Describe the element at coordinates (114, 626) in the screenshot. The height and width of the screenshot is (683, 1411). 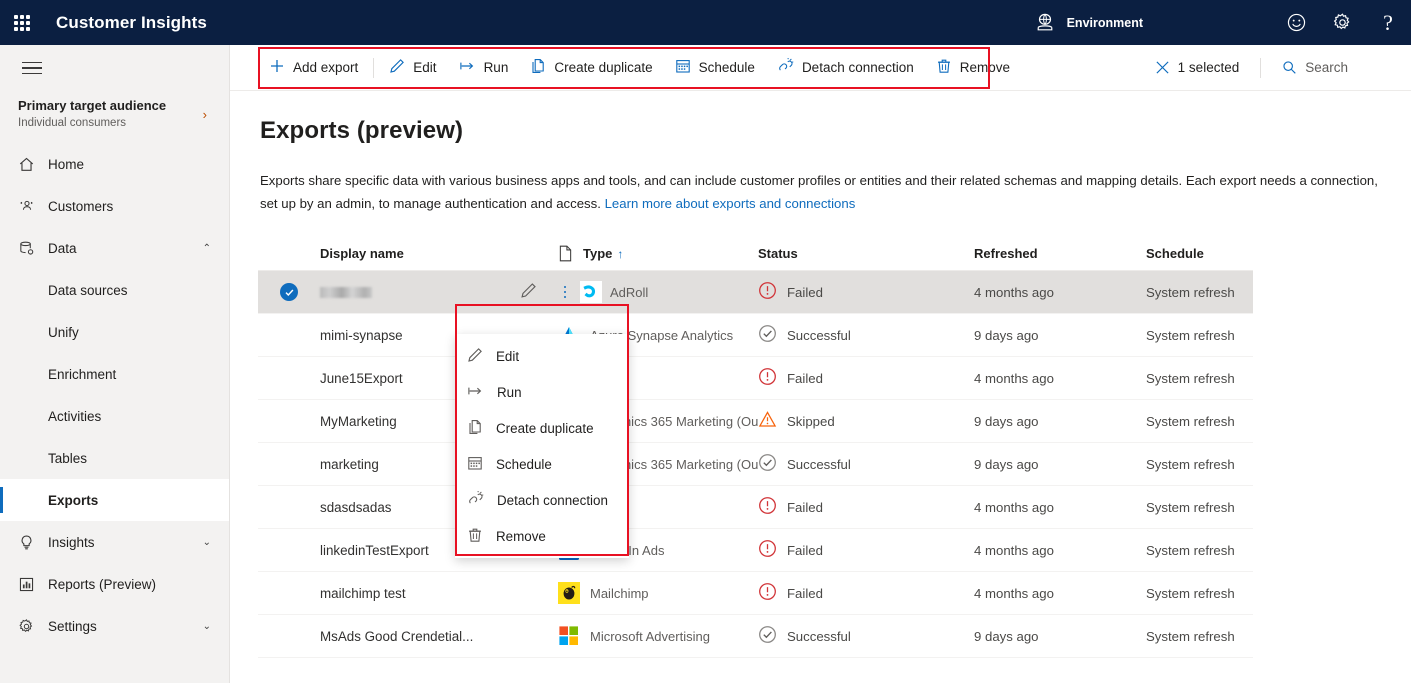
I see `sidebar-item-settings: Settings ⌄` at that location.